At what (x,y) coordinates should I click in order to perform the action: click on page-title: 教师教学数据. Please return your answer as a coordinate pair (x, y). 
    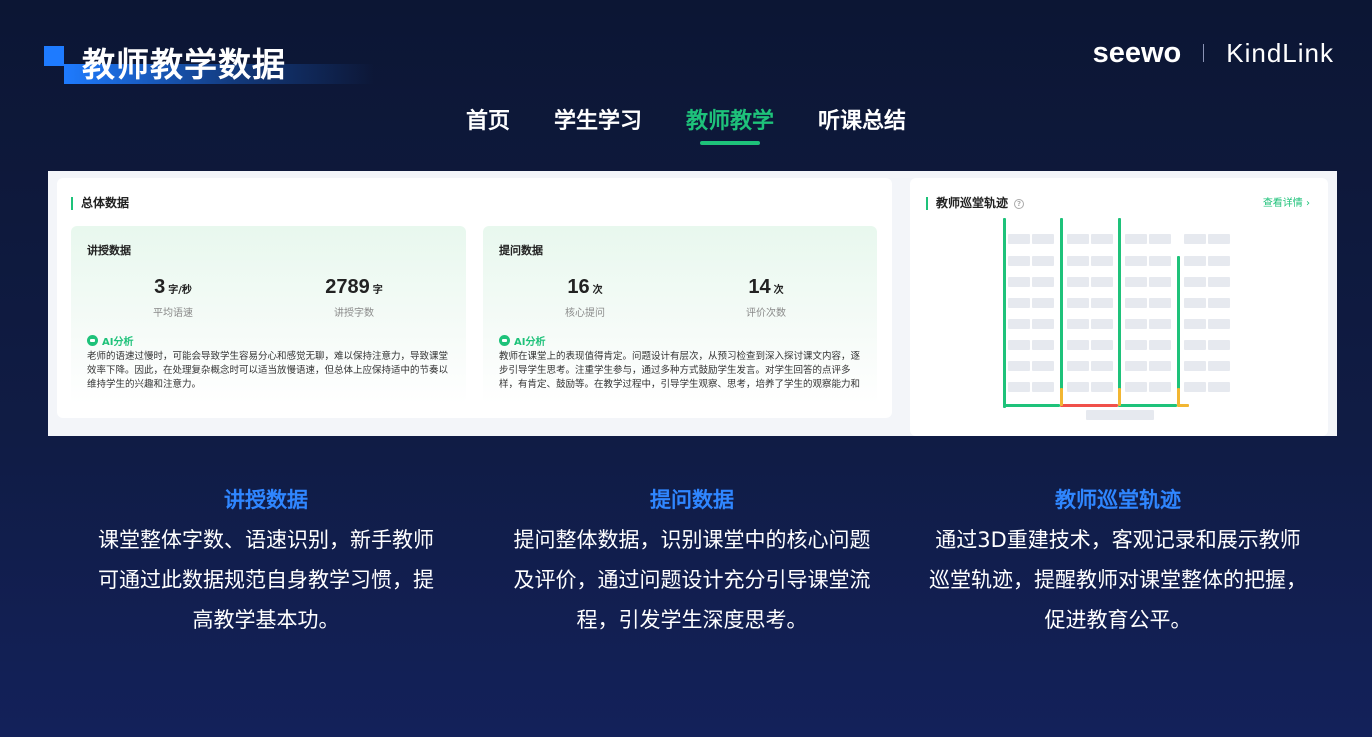
    Looking at the image, I should click on (184, 64).